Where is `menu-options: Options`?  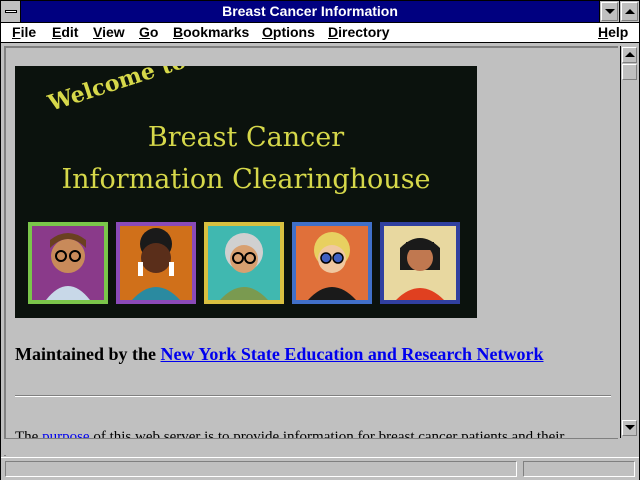
menu-options: Options is located at coordinates (288, 32).